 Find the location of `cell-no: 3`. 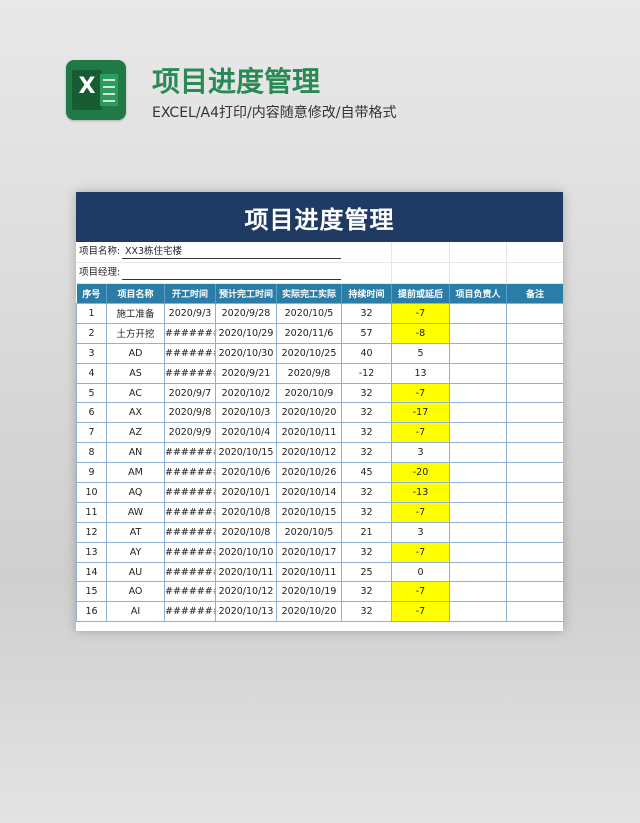

cell-no: 3 is located at coordinates (91, 353).